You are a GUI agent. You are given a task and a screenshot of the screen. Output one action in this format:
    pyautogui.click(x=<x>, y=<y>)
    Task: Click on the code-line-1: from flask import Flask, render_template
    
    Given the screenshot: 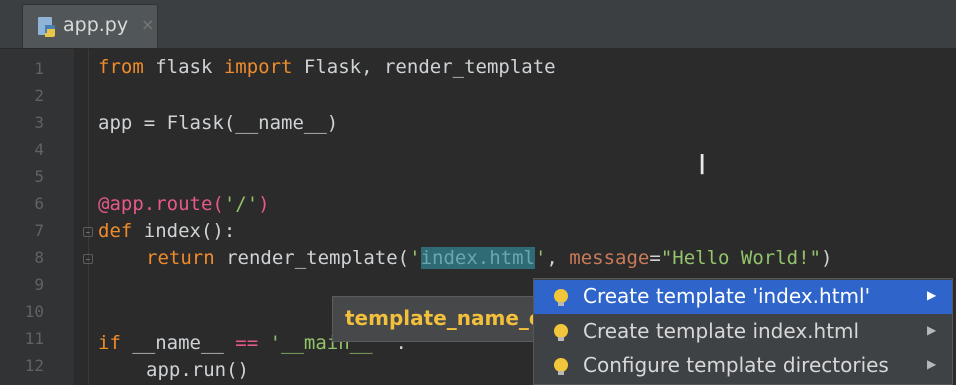 What is the action you would take?
    pyautogui.click(x=327, y=67)
    